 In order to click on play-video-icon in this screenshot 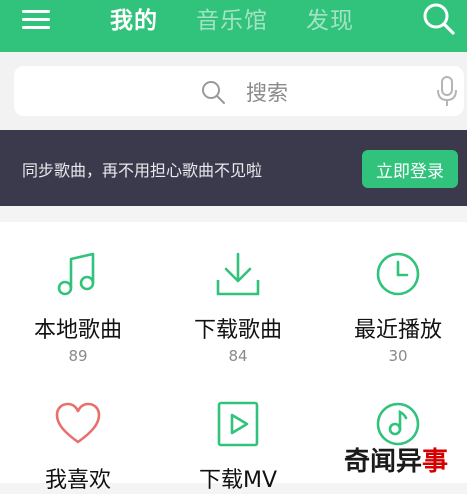, I will do `click(238, 424)`.